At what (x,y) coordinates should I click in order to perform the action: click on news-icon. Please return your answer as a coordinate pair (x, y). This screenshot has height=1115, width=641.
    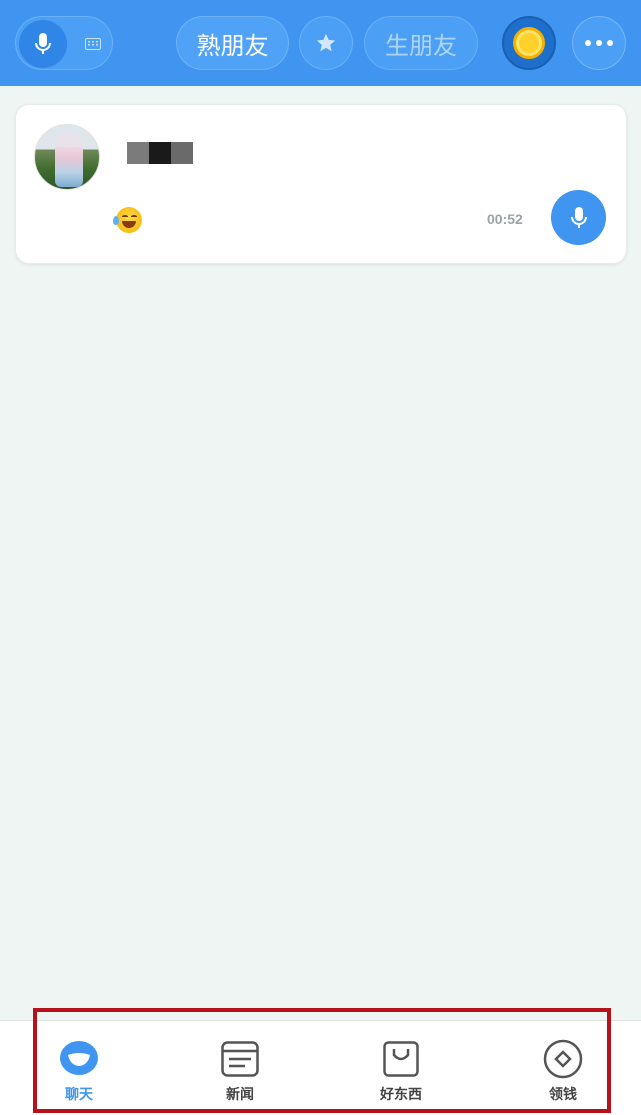
    Looking at the image, I should click on (240, 1059).